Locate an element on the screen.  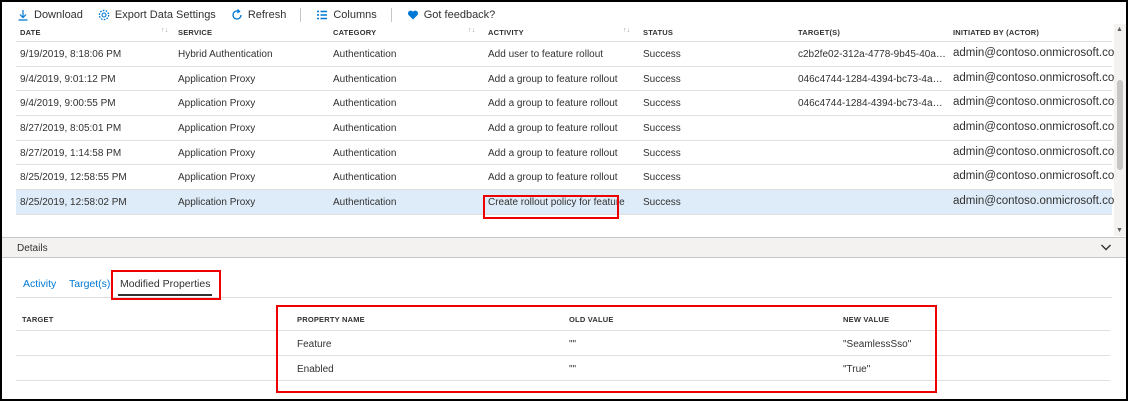
download-label: Download is located at coordinates (58, 15).